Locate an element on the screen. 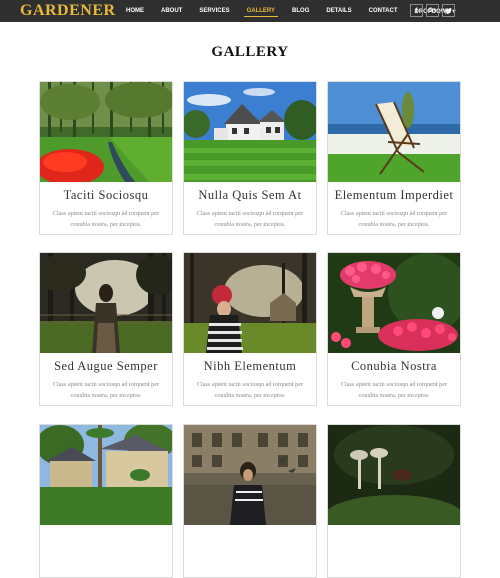 The image size is (500, 578). social-links: f G+ is located at coordinates (432, 10).